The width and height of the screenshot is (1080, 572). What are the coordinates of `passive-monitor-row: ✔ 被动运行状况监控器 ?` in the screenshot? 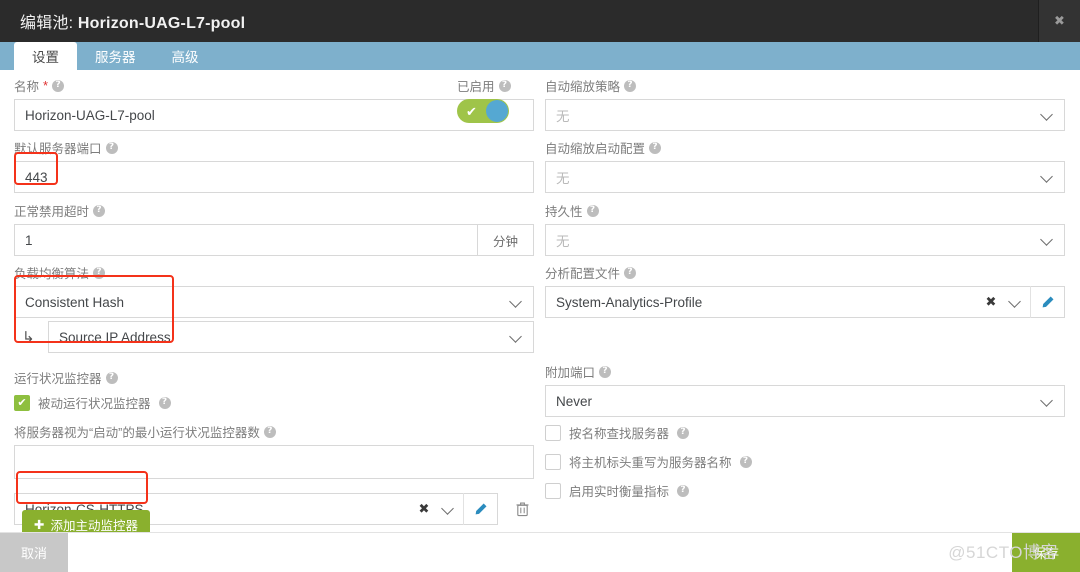 It's located at (274, 402).